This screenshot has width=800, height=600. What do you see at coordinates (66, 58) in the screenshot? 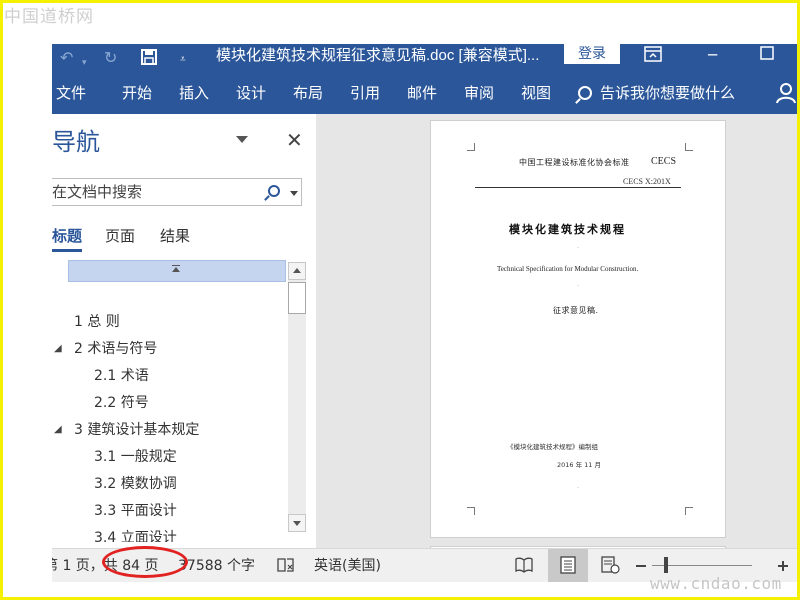
I see `undo-icon: ↶` at bounding box center [66, 58].